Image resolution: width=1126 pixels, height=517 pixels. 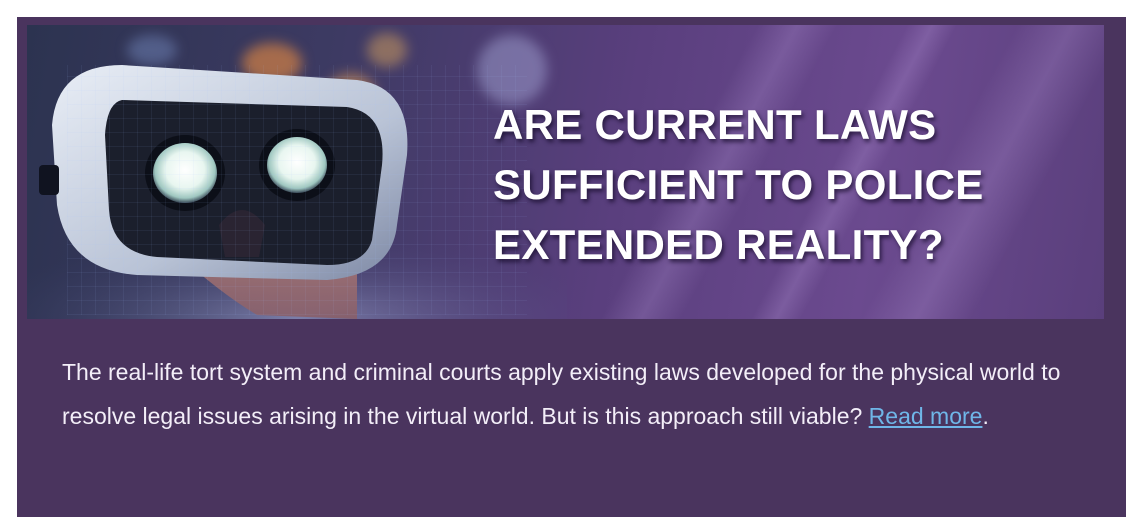 I want to click on read-more-link: Read more, so click(x=926, y=416).